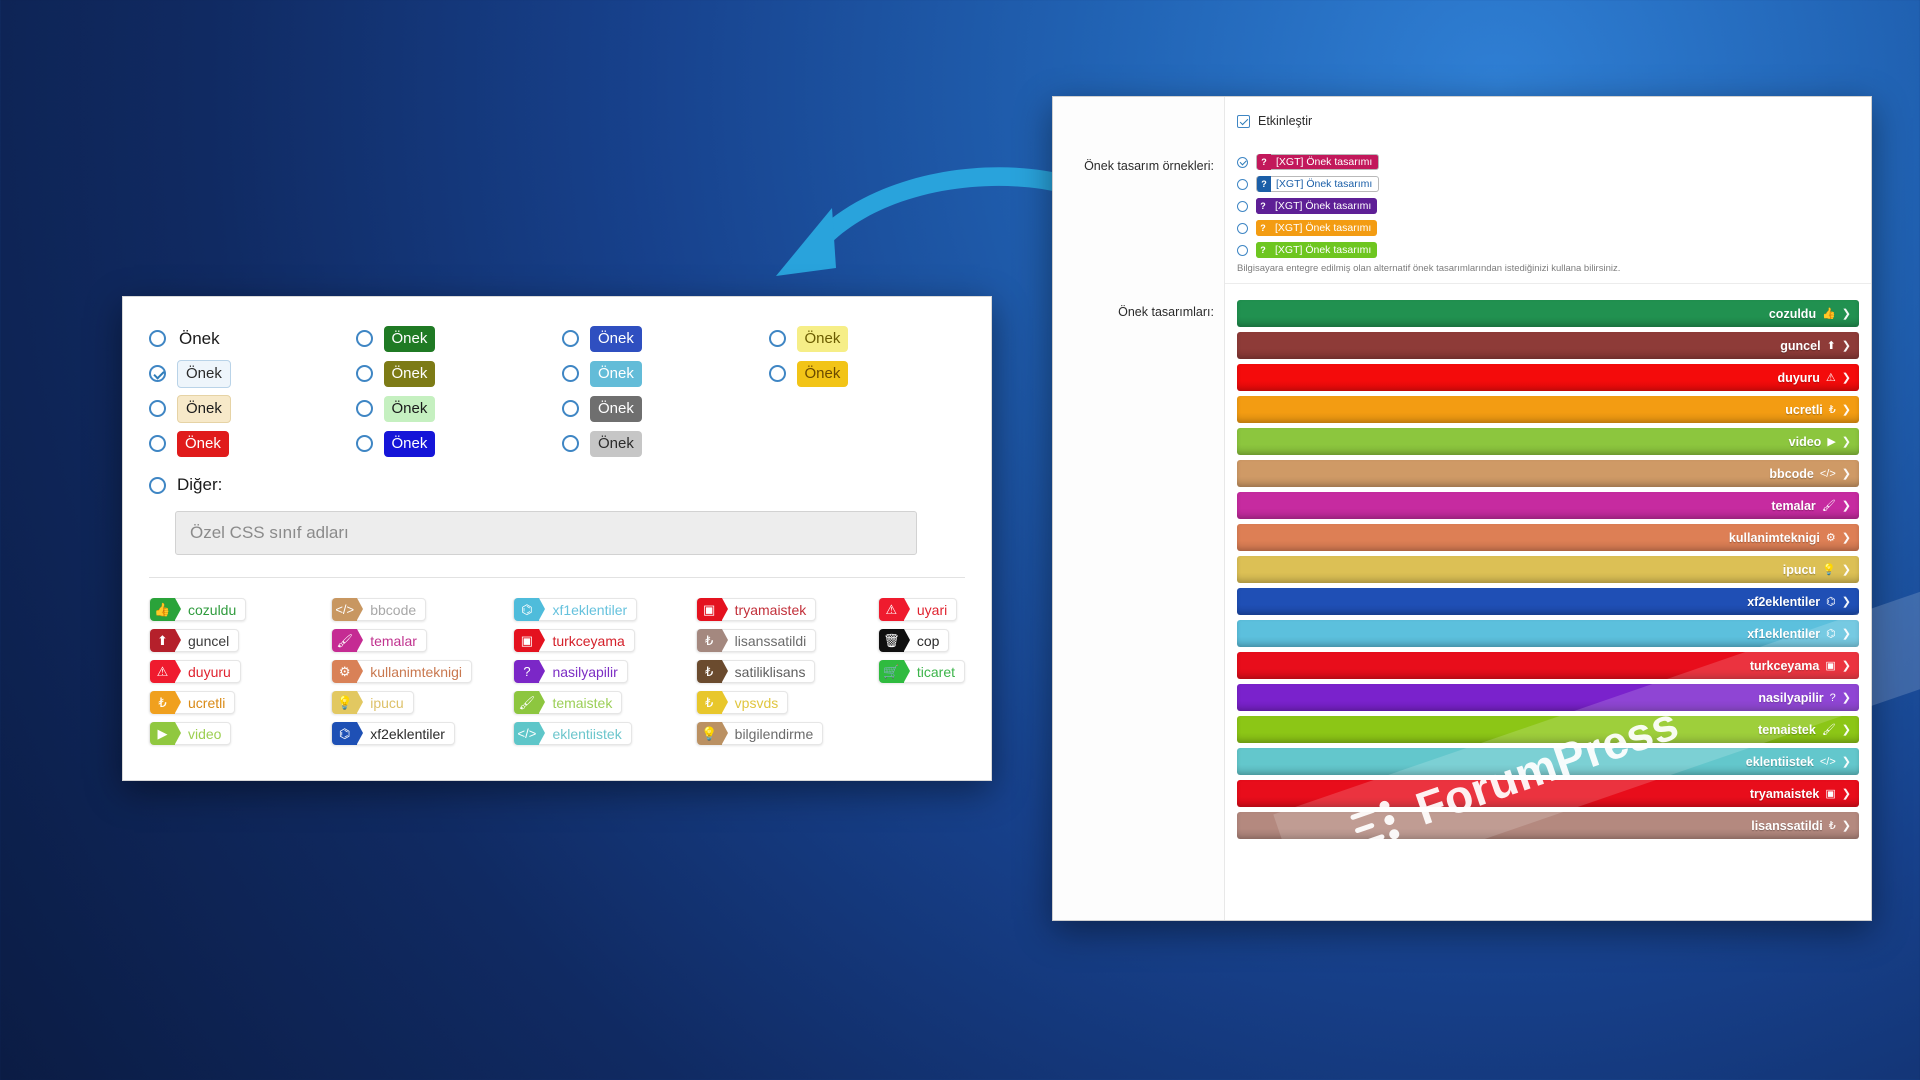 Image resolution: width=1920 pixels, height=1080 pixels. Describe the element at coordinates (1548, 697) in the screenshot. I see `prefix-design-bar: nasilyapilir? ❯` at that location.